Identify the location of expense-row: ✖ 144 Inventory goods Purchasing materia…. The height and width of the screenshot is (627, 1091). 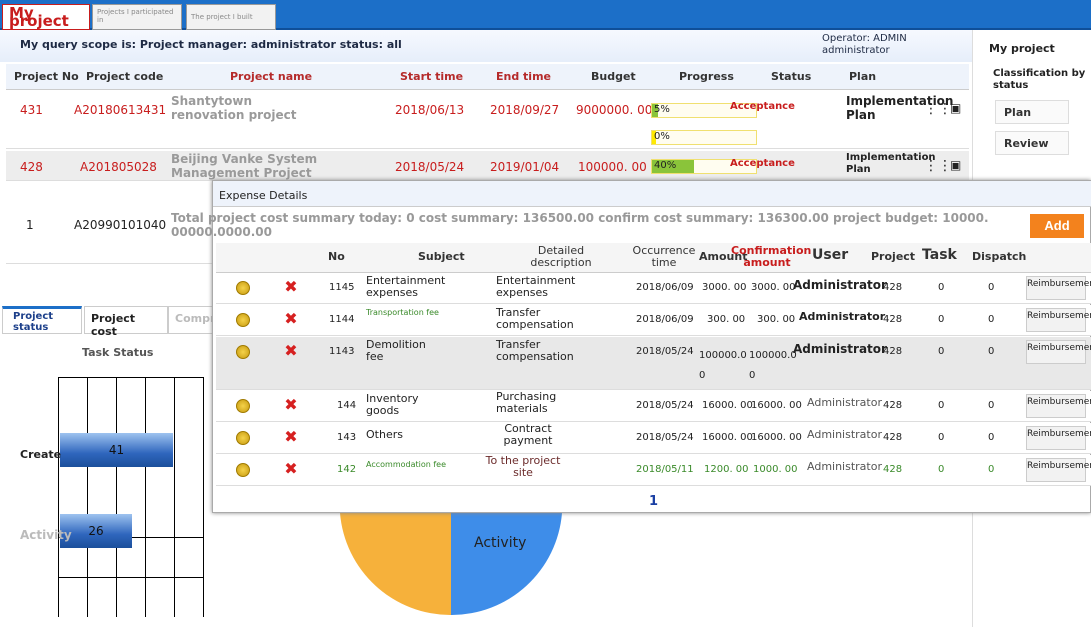
(653, 406).